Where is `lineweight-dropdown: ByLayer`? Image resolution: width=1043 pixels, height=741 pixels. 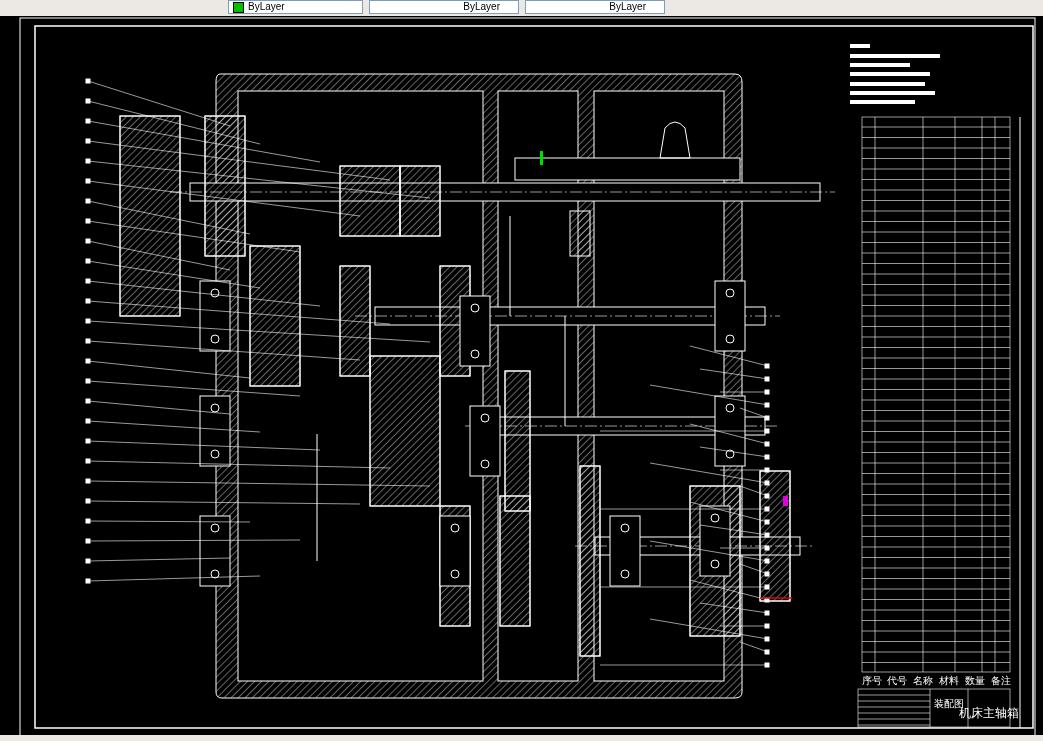 lineweight-dropdown: ByLayer is located at coordinates (595, 7).